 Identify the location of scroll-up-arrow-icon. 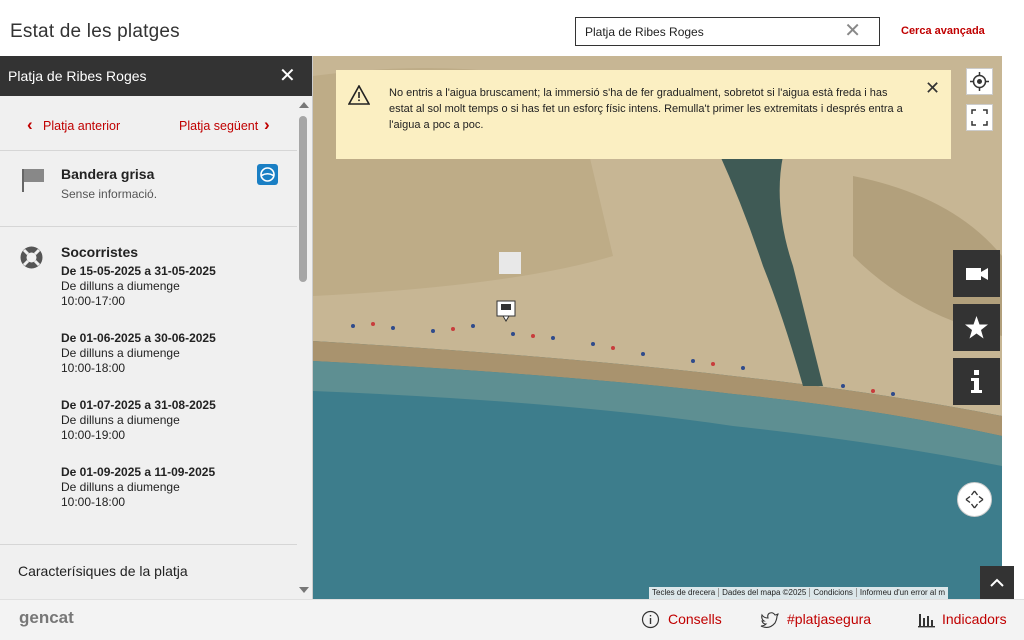
(304, 105).